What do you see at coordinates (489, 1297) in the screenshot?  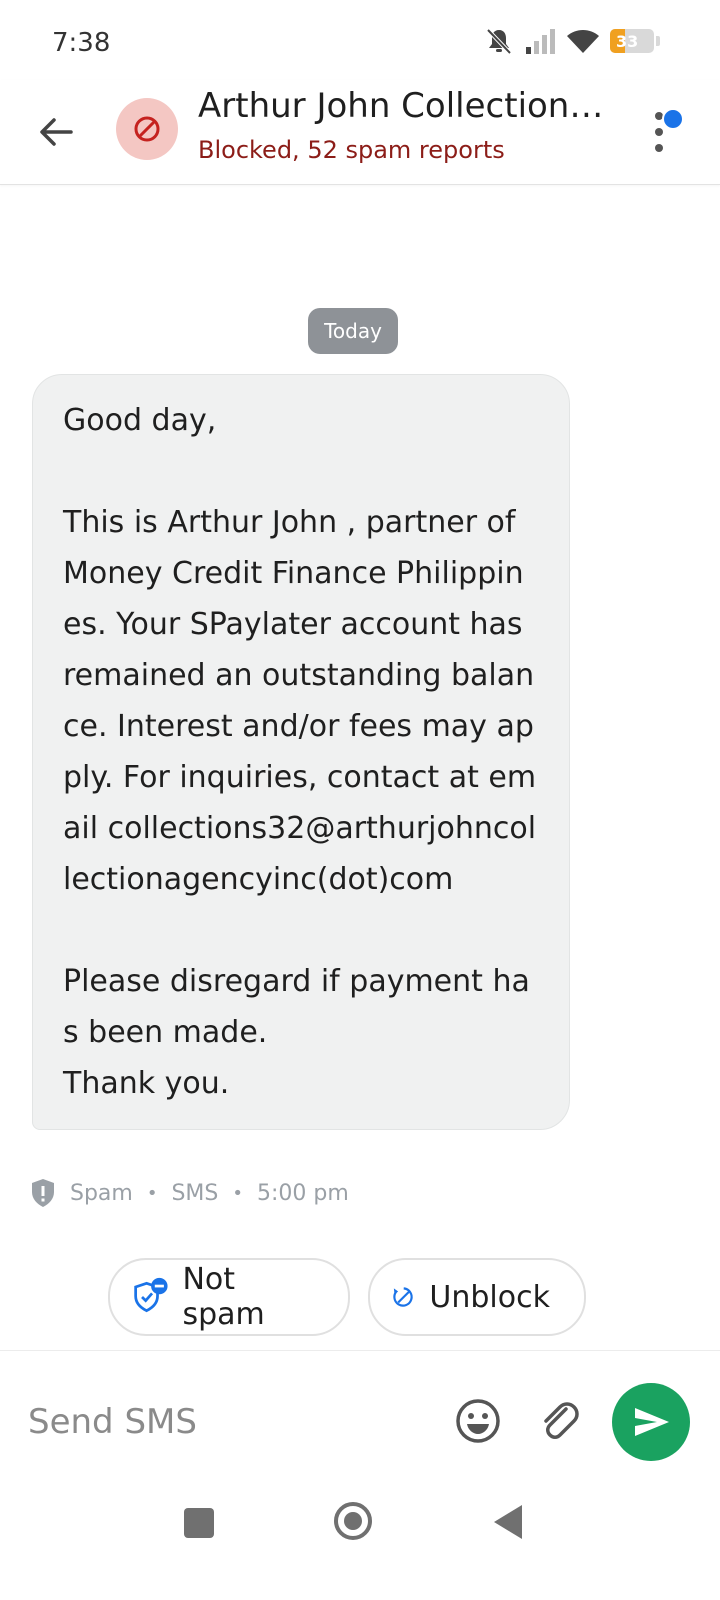 I see `unblock-label: Unblock` at bounding box center [489, 1297].